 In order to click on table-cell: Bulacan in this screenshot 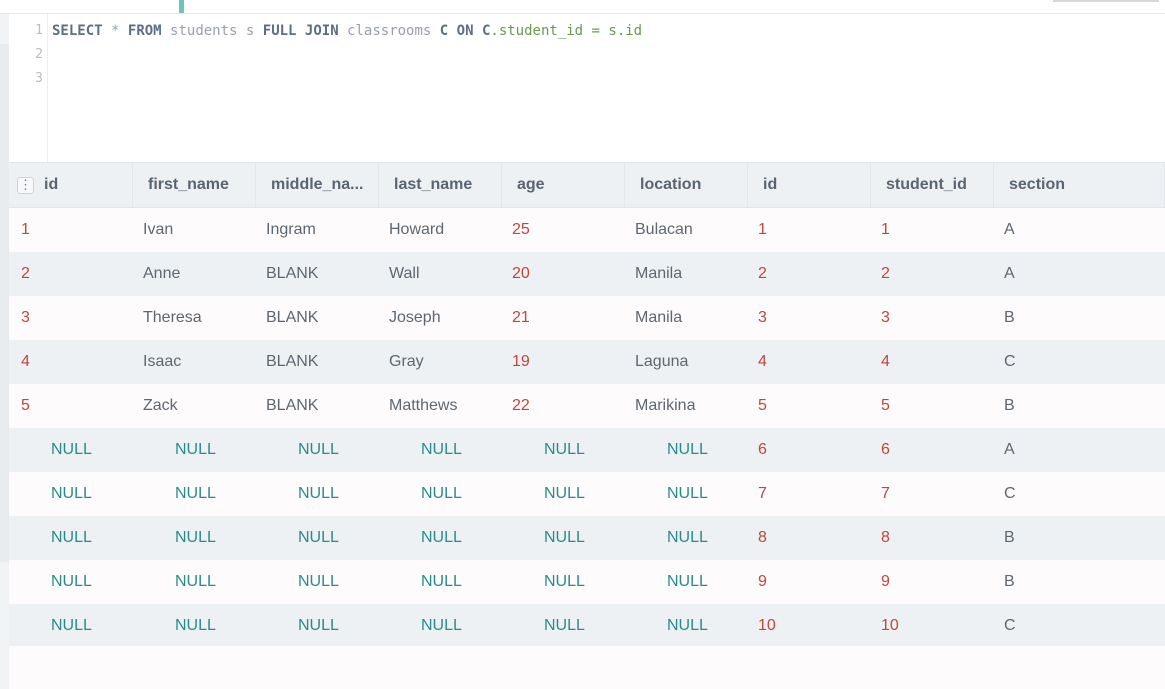, I will do `click(686, 230)`.